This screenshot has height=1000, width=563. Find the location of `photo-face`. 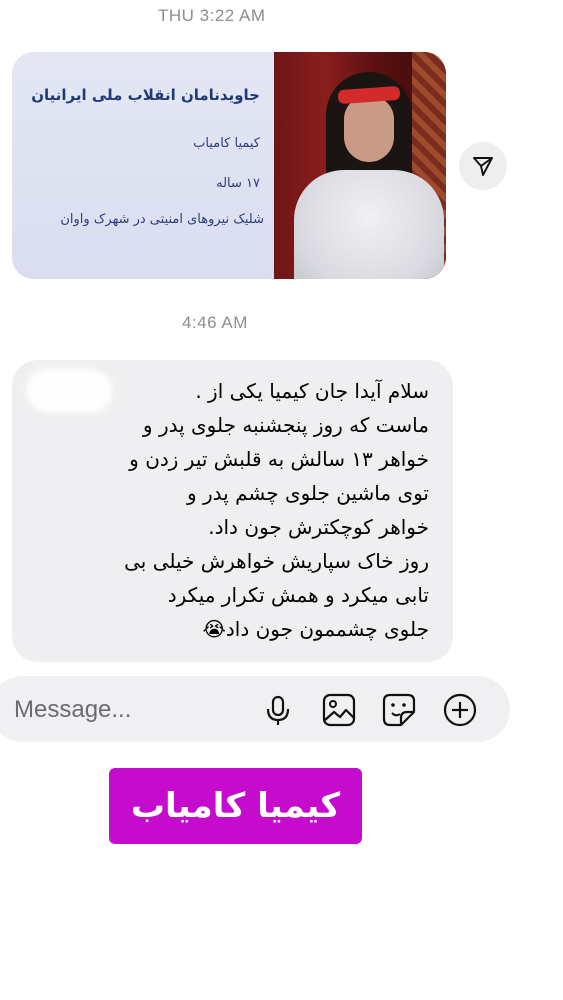

photo-face is located at coordinates (369, 129).